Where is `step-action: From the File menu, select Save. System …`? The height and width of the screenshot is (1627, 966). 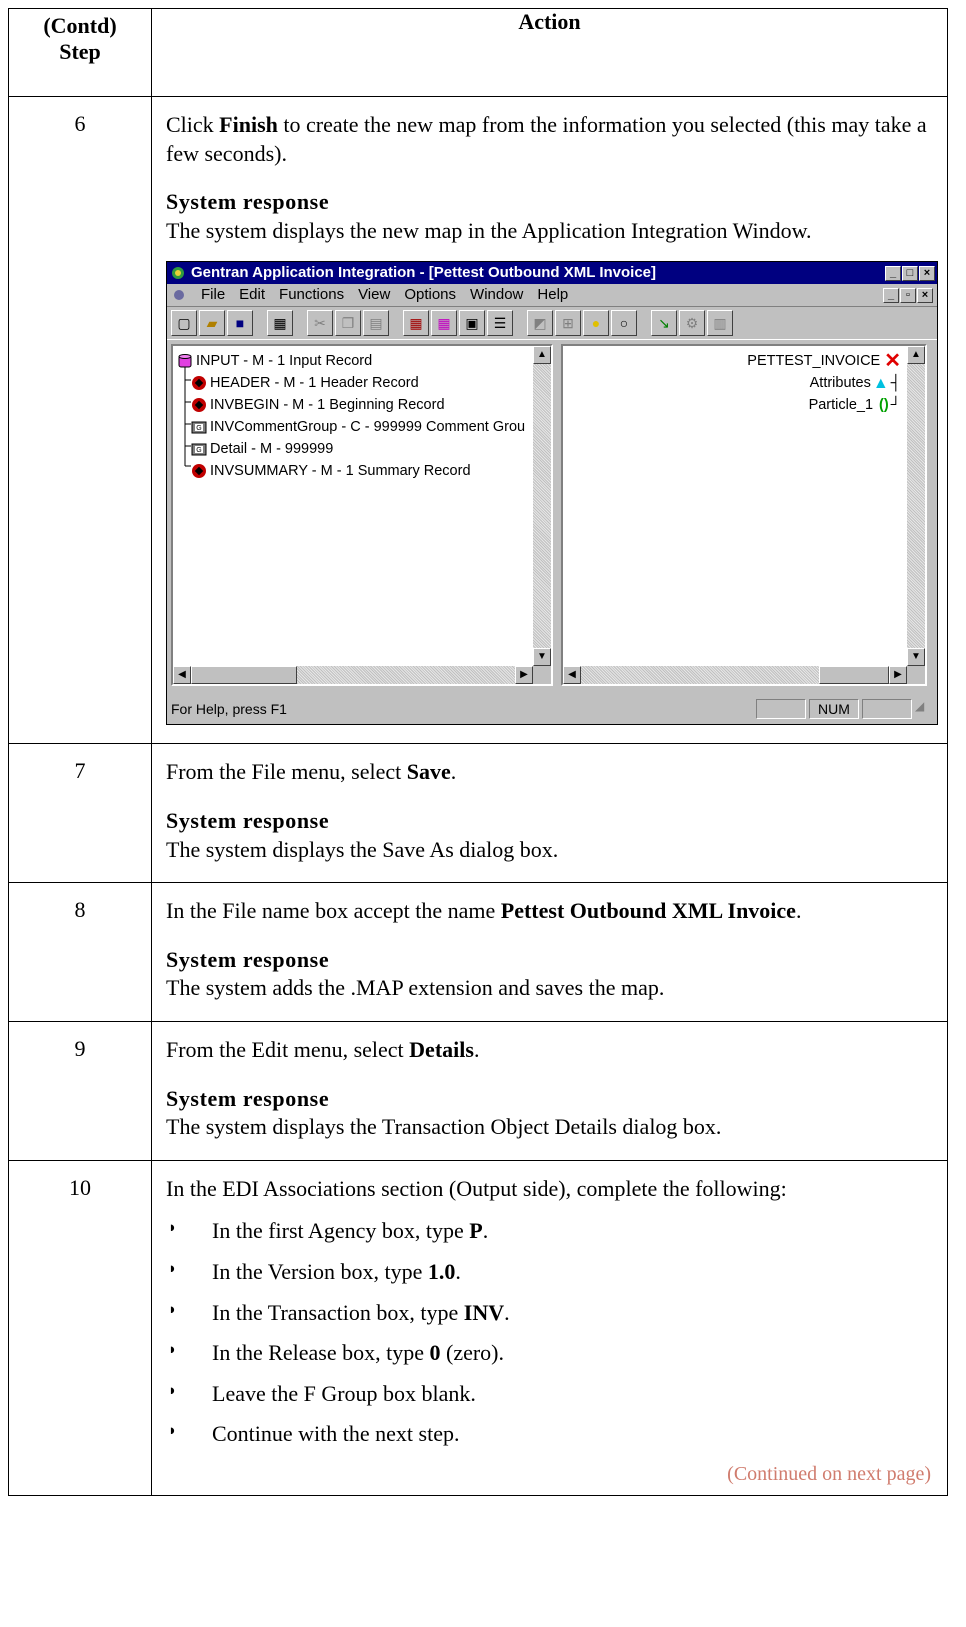
step-action: From the File menu, select Save. System … is located at coordinates (549, 813).